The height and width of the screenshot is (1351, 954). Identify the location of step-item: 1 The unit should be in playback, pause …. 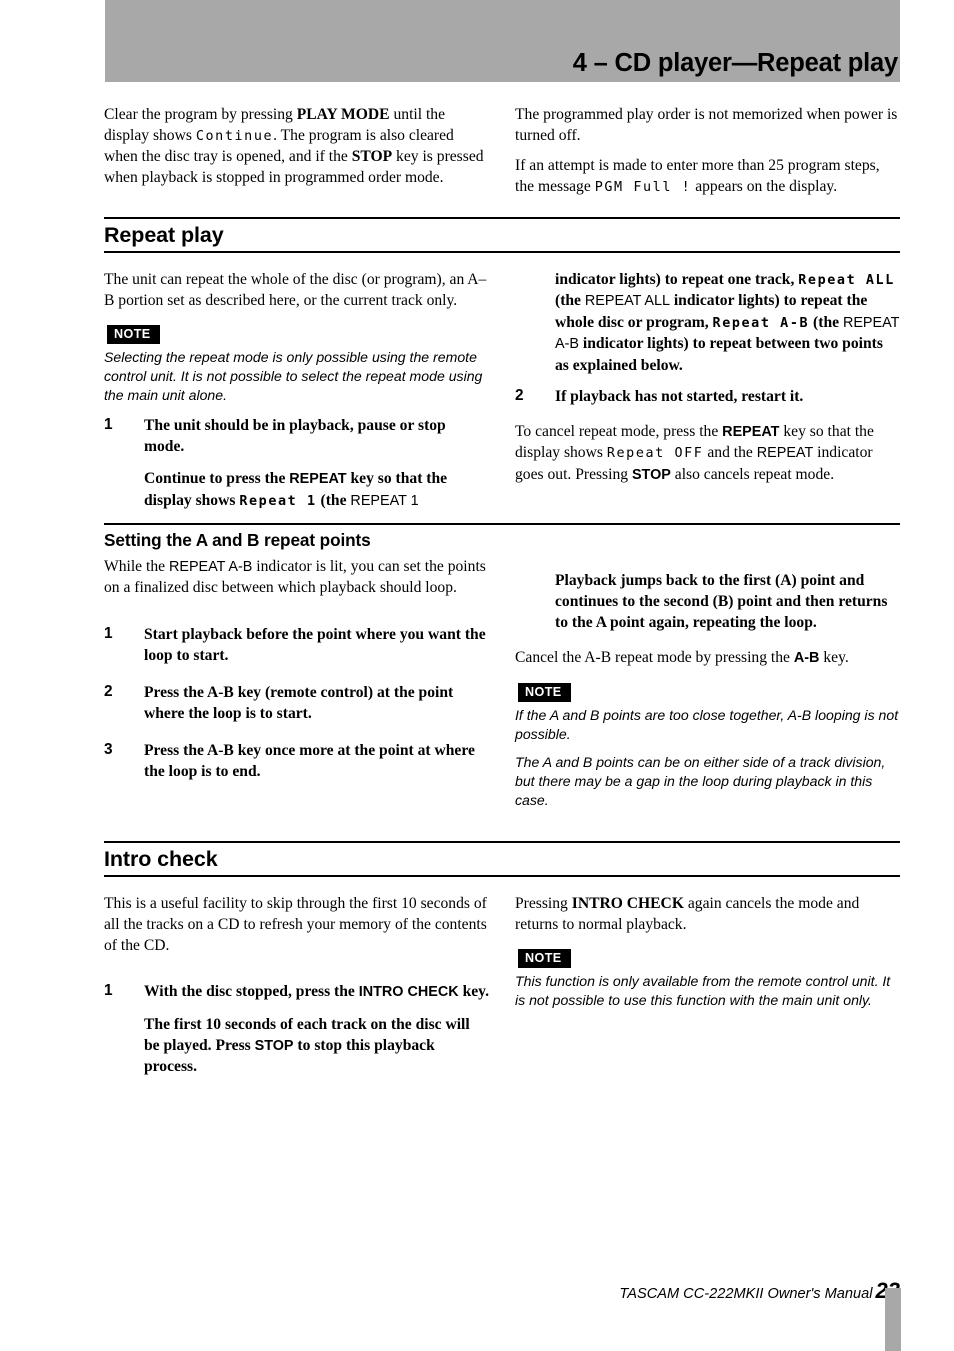
(296, 463).